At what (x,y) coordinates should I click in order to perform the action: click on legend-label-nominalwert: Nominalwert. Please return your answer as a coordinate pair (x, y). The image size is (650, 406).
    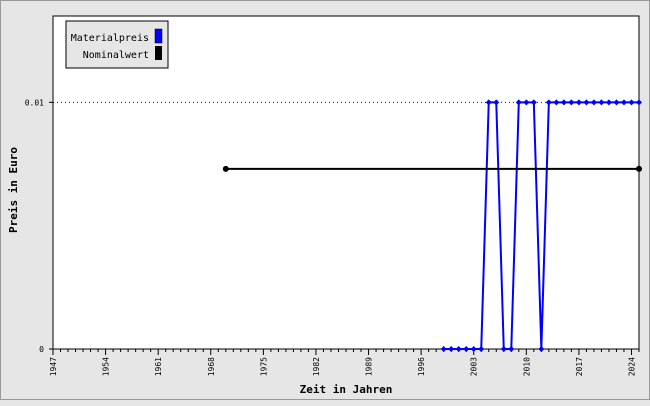
    Looking at the image, I should click on (116, 55).